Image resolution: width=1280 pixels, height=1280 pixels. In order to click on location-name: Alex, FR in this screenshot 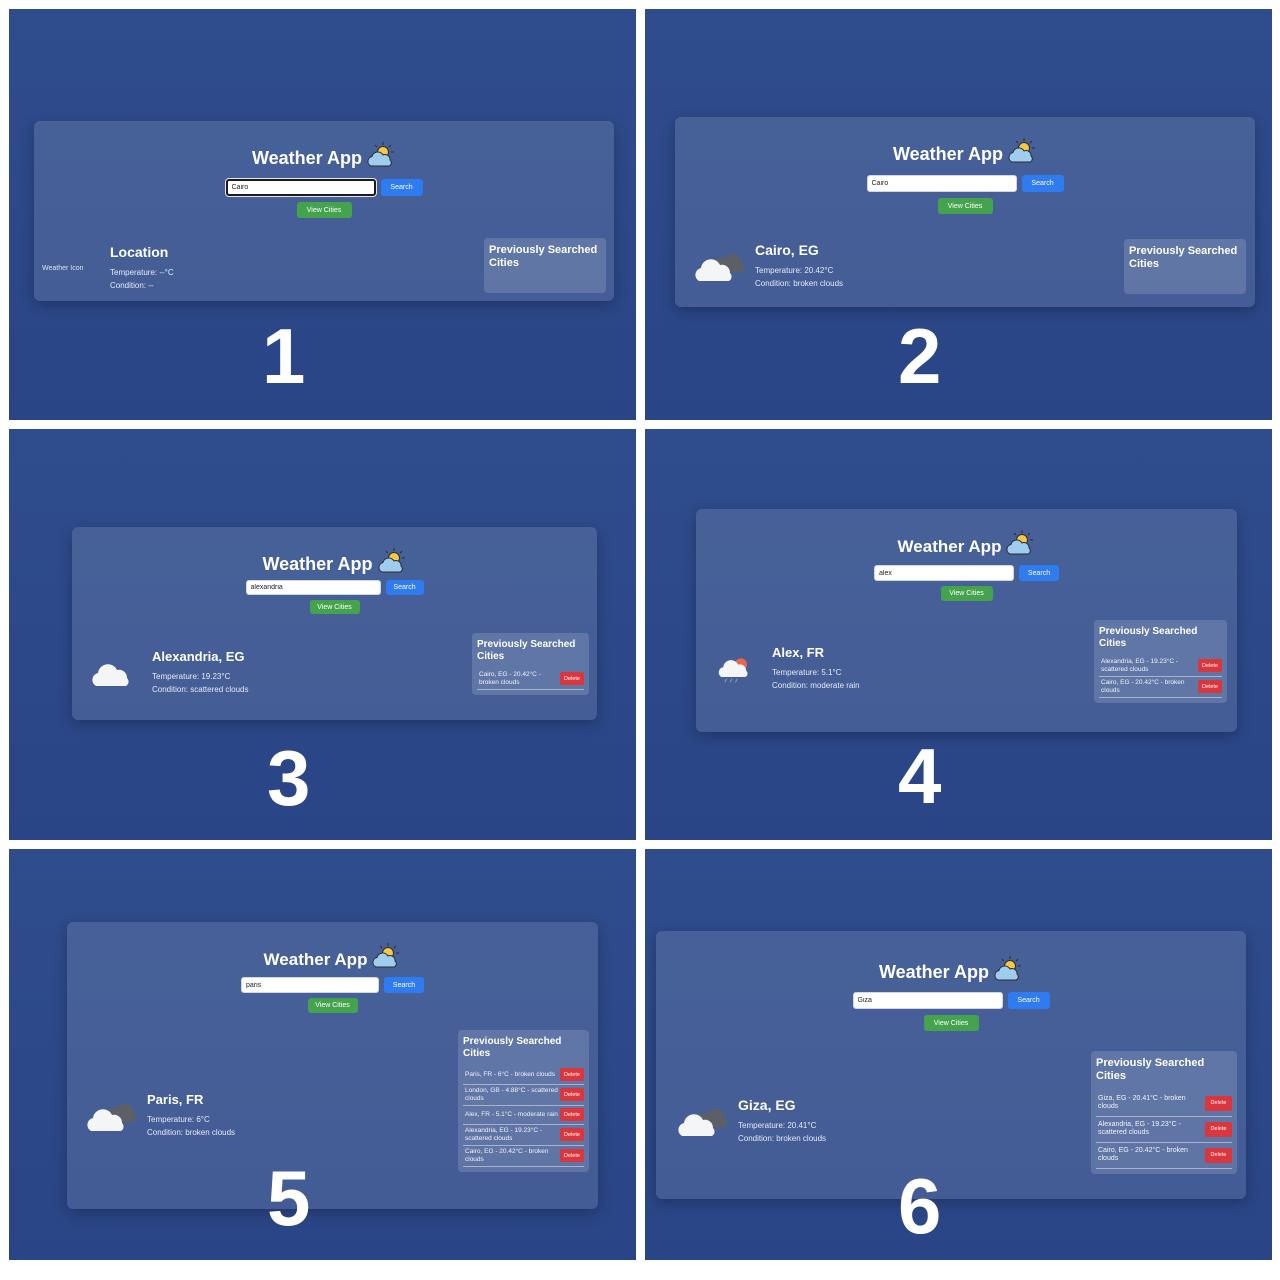, I will do `click(798, 652)`.